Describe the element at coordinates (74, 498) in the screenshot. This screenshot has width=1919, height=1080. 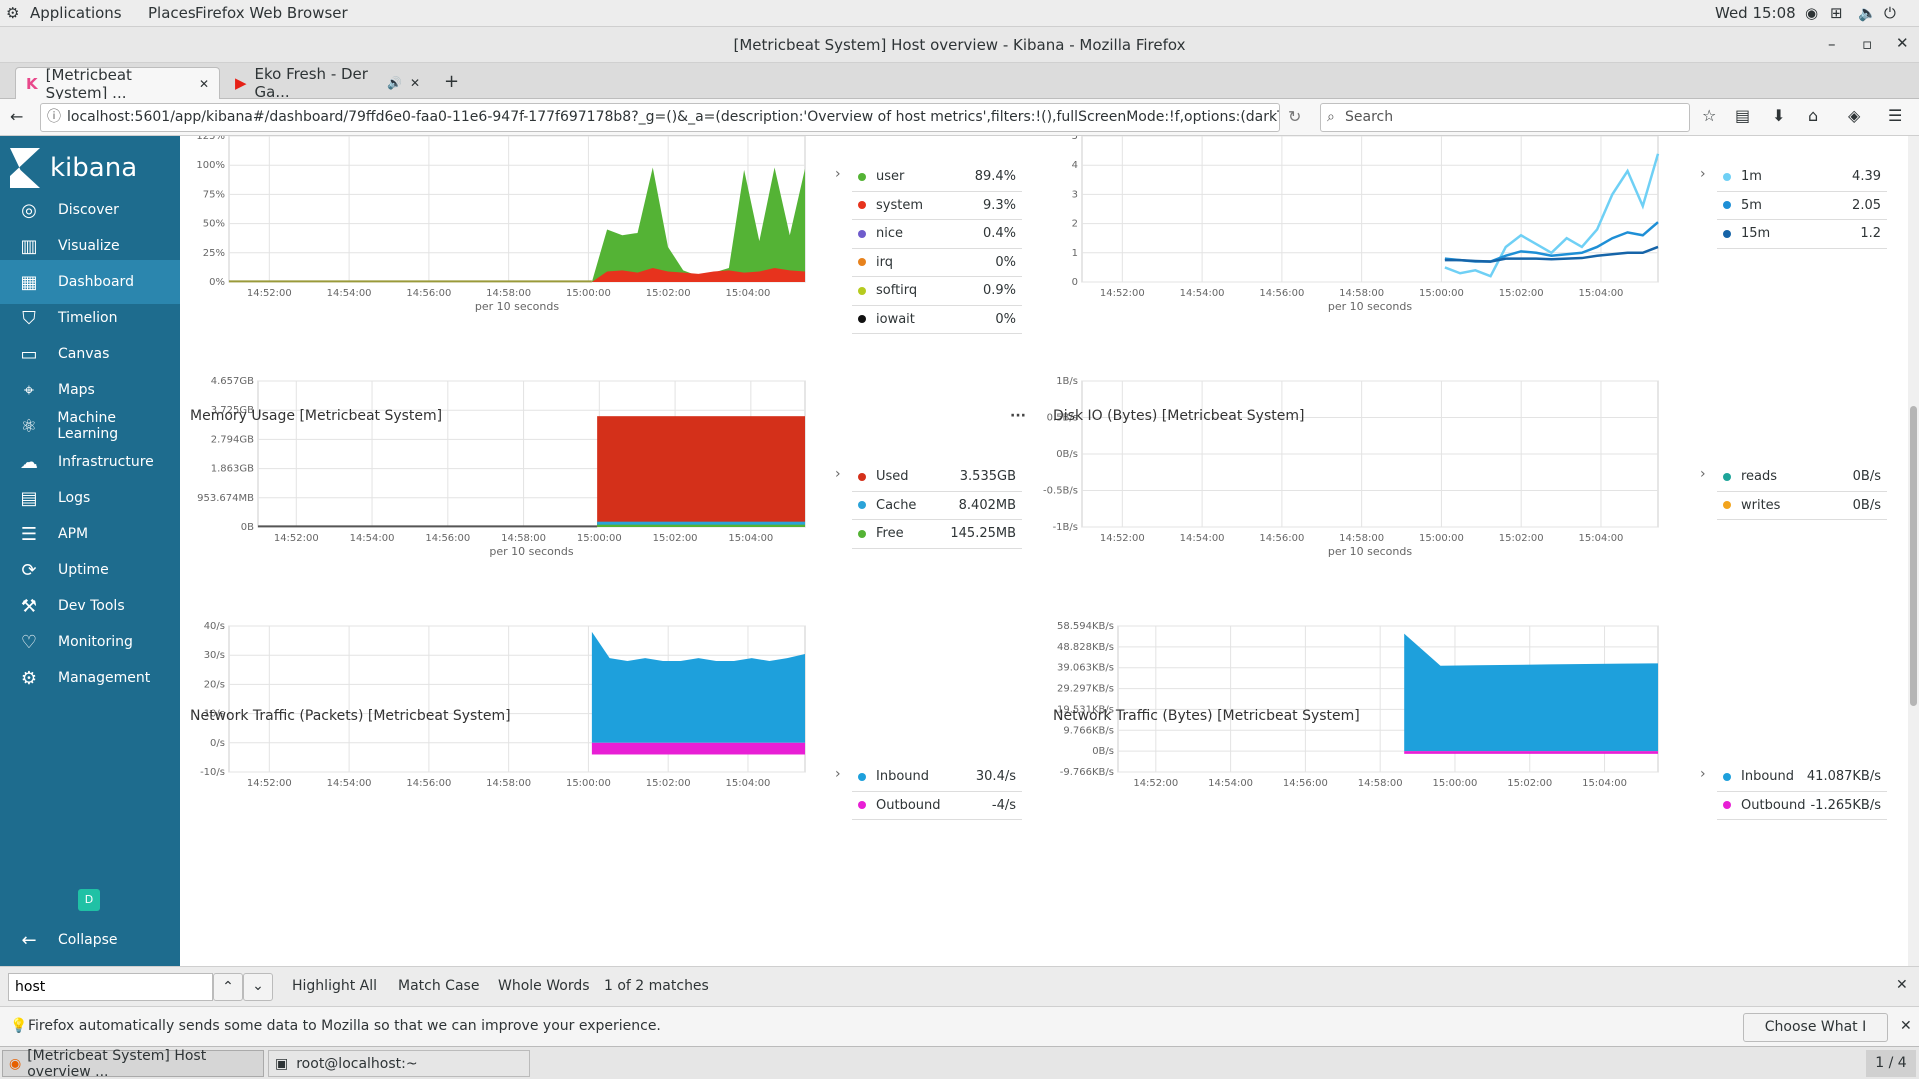
I see `nav-label: Logs` at that location.